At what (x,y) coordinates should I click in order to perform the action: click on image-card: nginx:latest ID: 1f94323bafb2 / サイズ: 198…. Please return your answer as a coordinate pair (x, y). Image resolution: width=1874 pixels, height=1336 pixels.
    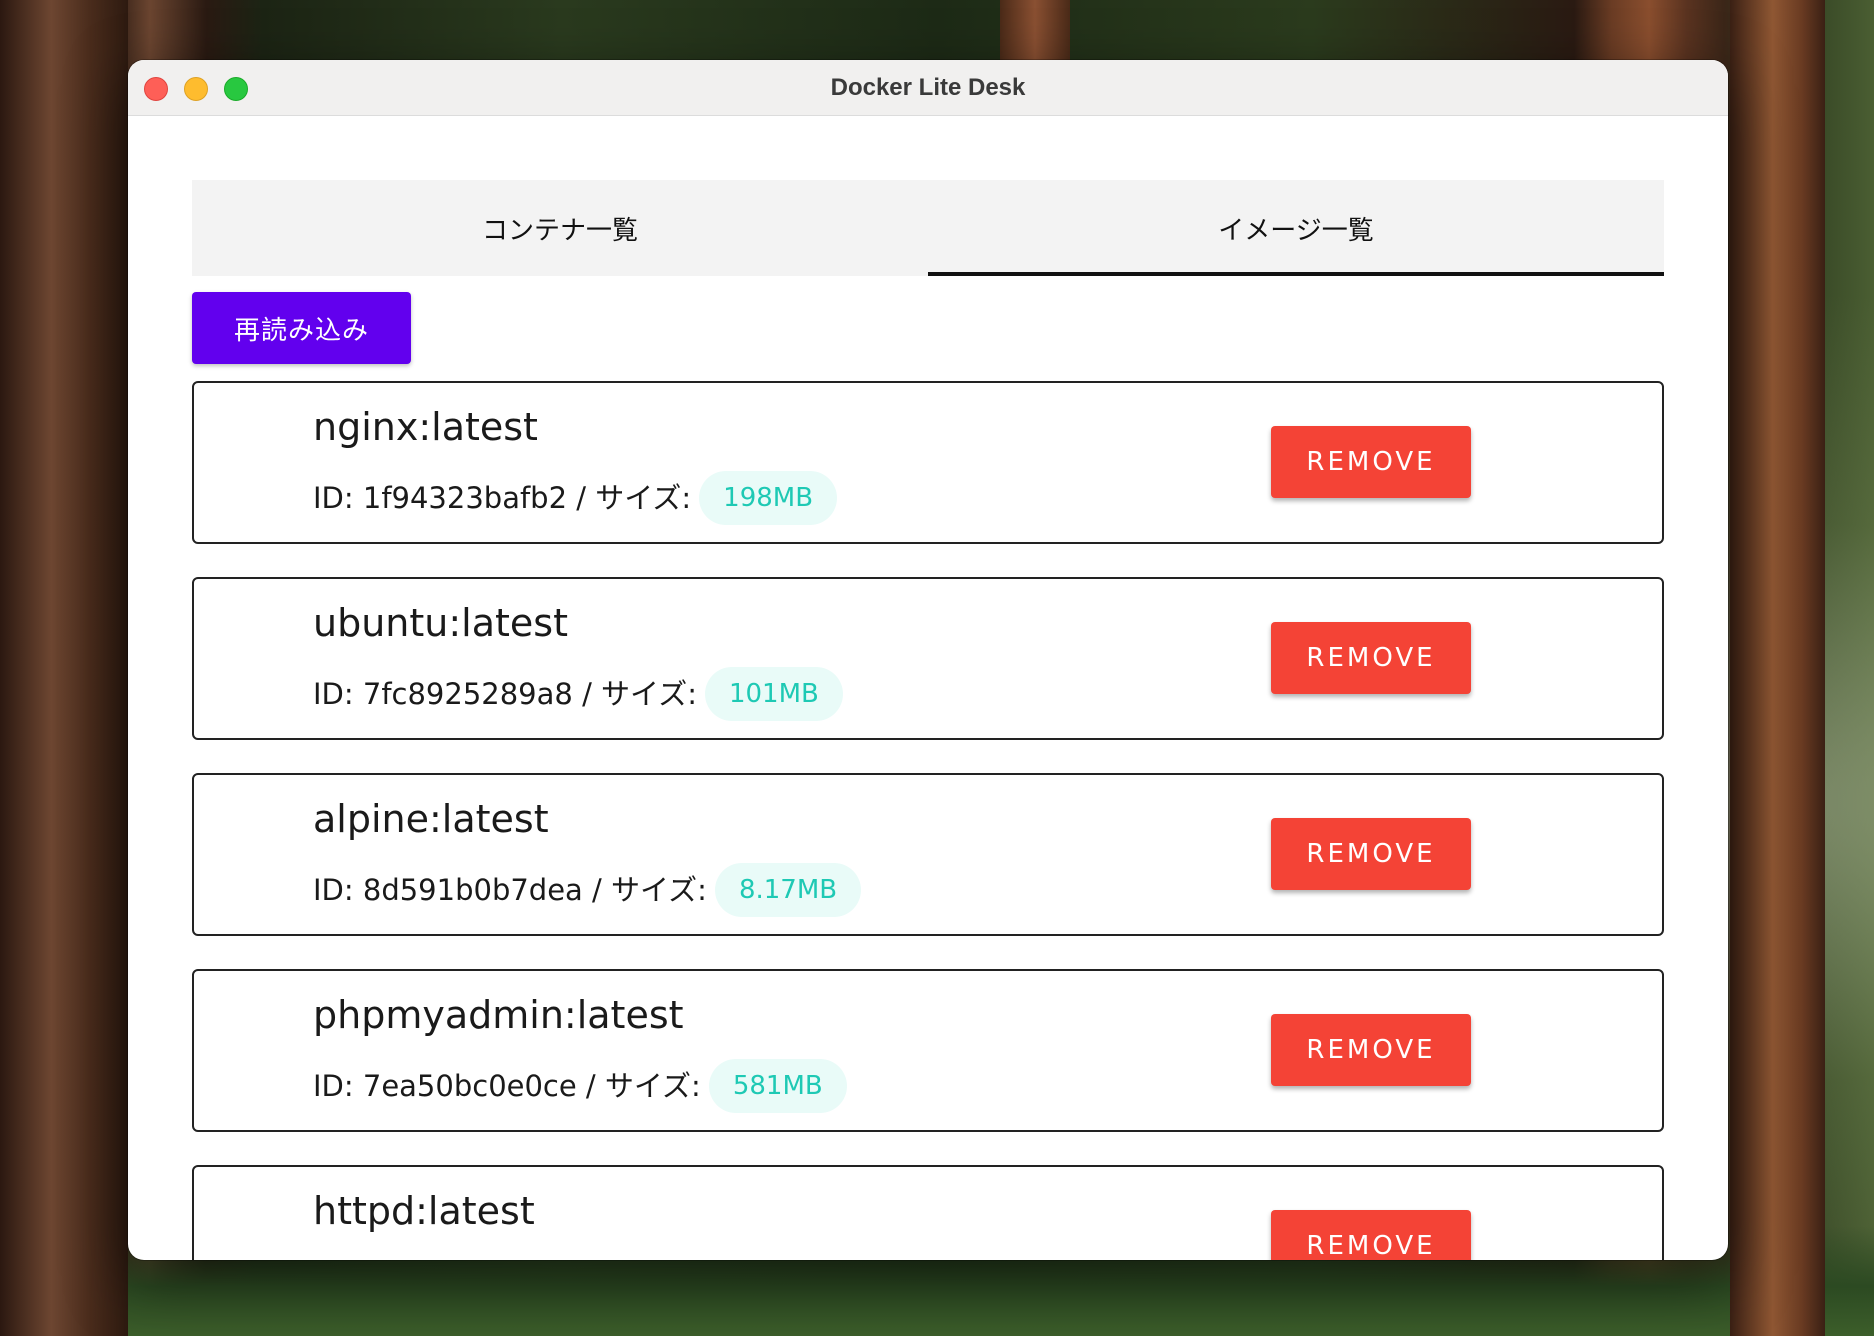
    Looking at the image, I should click on (928, 462).